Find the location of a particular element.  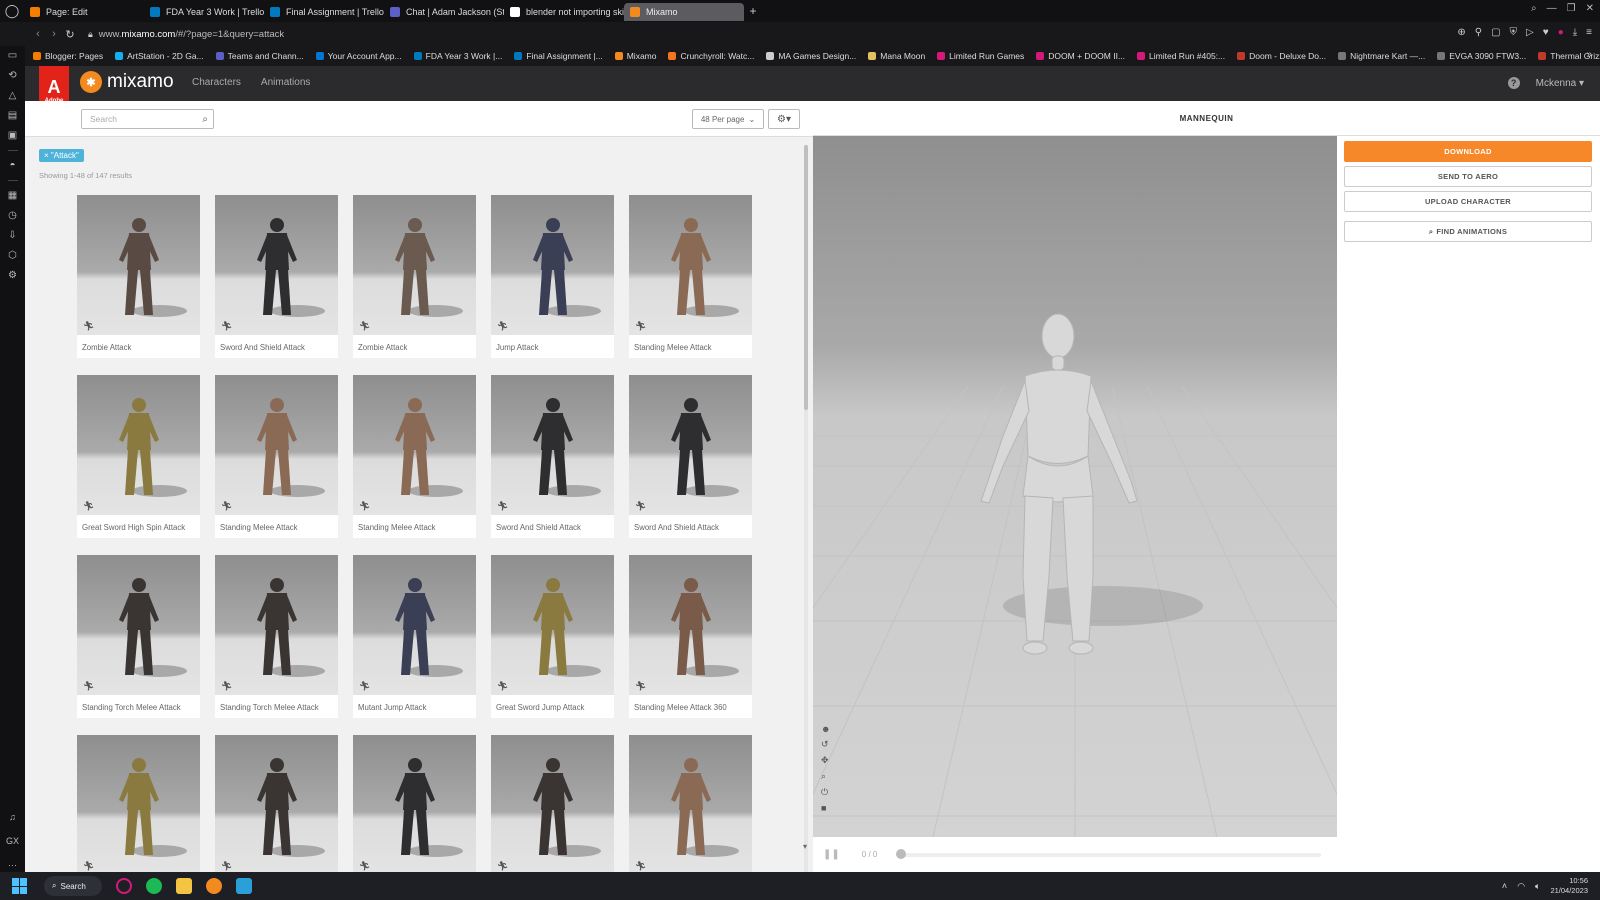

find-animations-button: ⌕ FIND ANIMATIONS is located at coordinates (1468, 231).